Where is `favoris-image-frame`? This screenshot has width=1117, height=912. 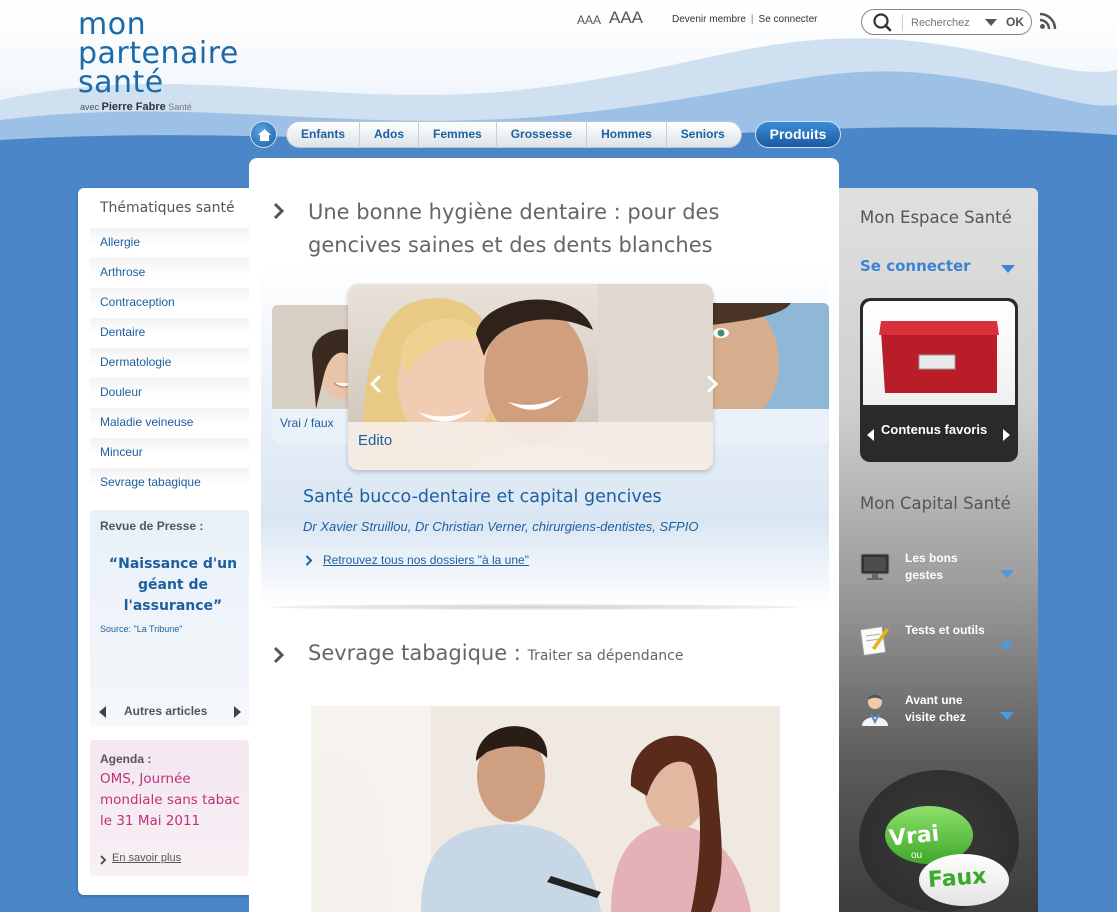 favoris-image-frame is located at coordinates (939, 353).